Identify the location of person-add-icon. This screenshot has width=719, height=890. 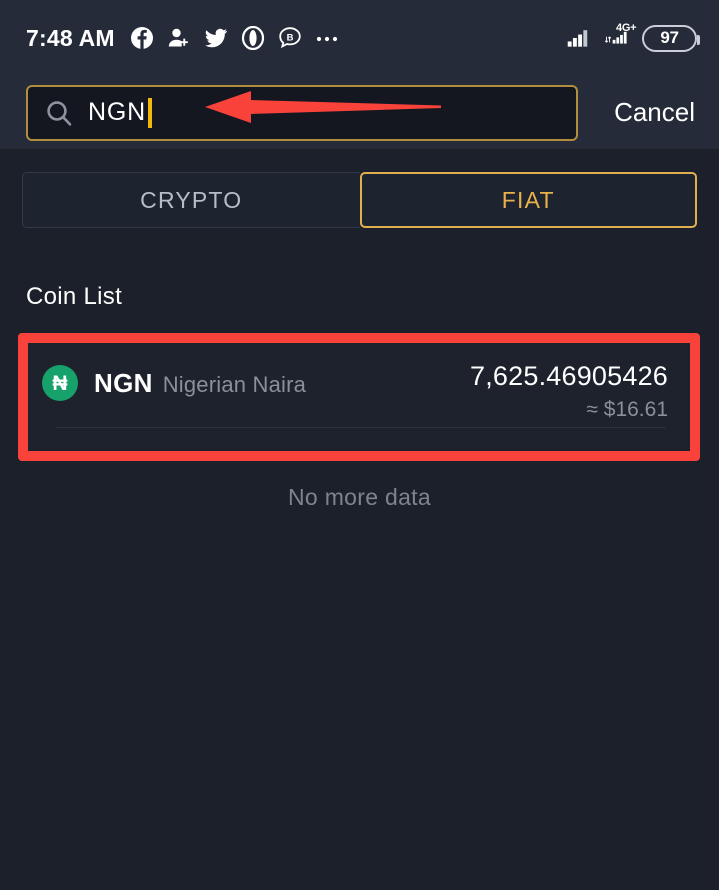
(179, 38).